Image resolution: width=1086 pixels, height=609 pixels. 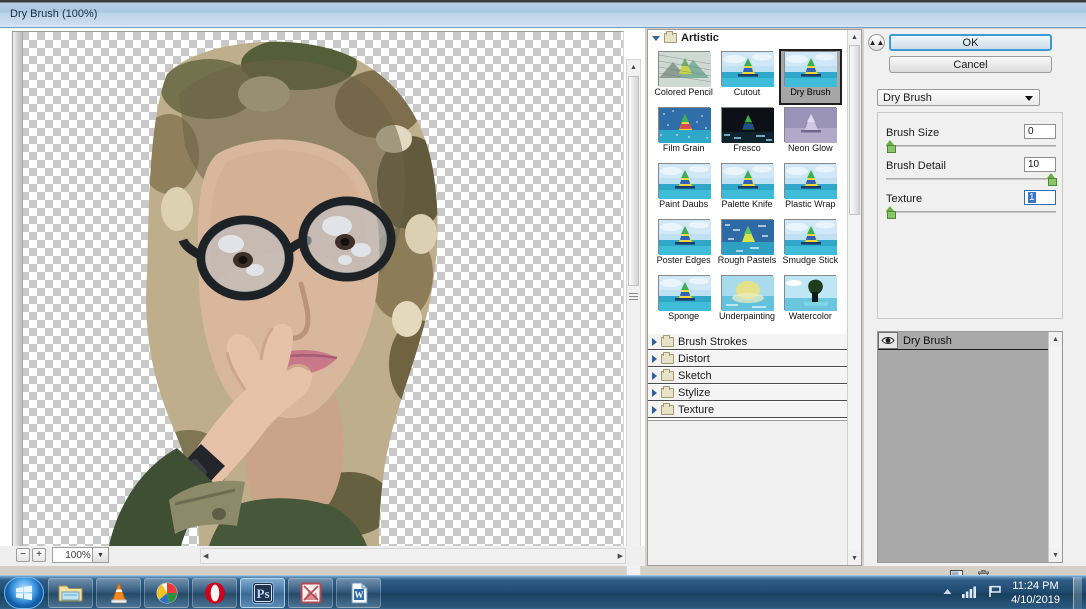 What do you see at coordinates (854, 558) in the screenshot?
I see `gallery-scroll-down-icon: ▼` at bounding box center [854, 558].